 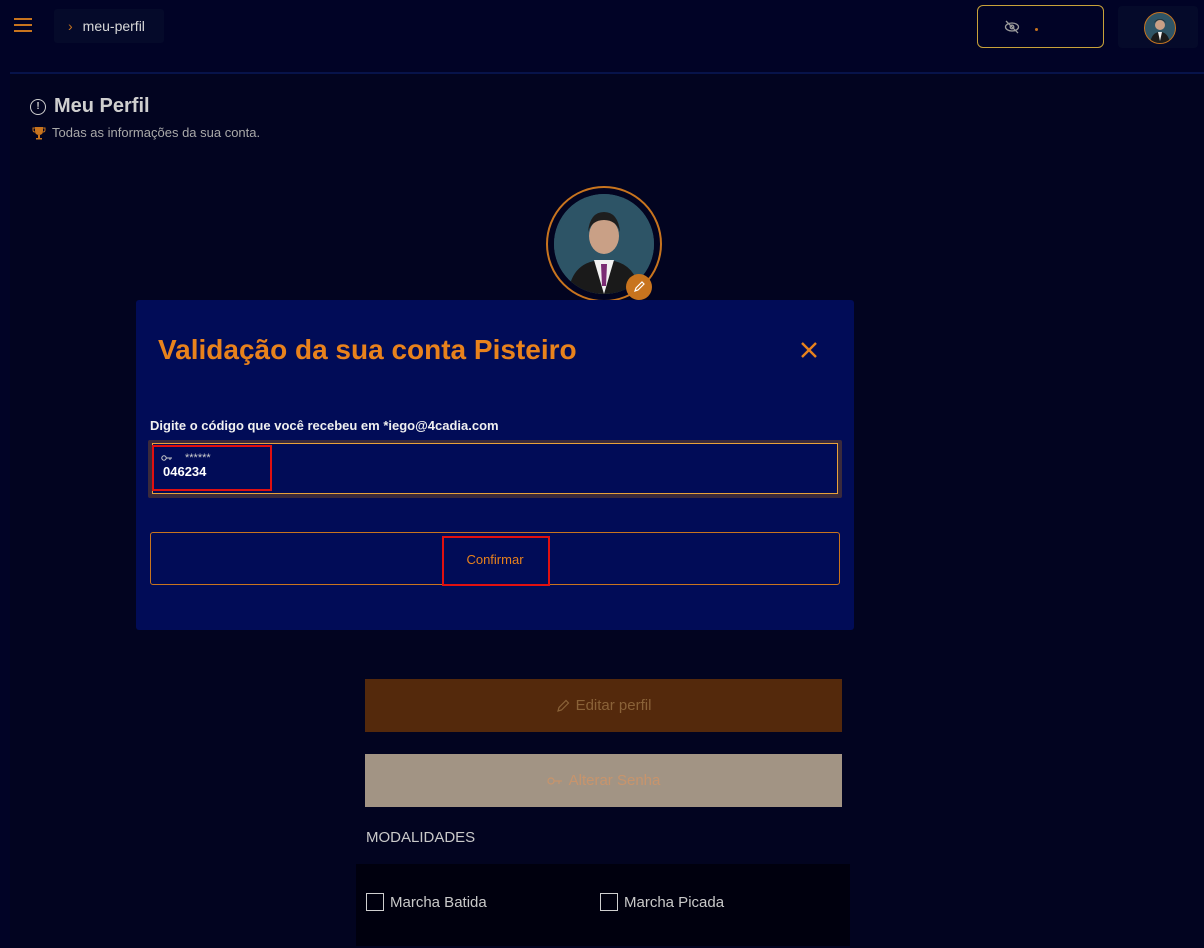 I want to click on modality-label: Marcha Batida, so click(x=438, y=902).